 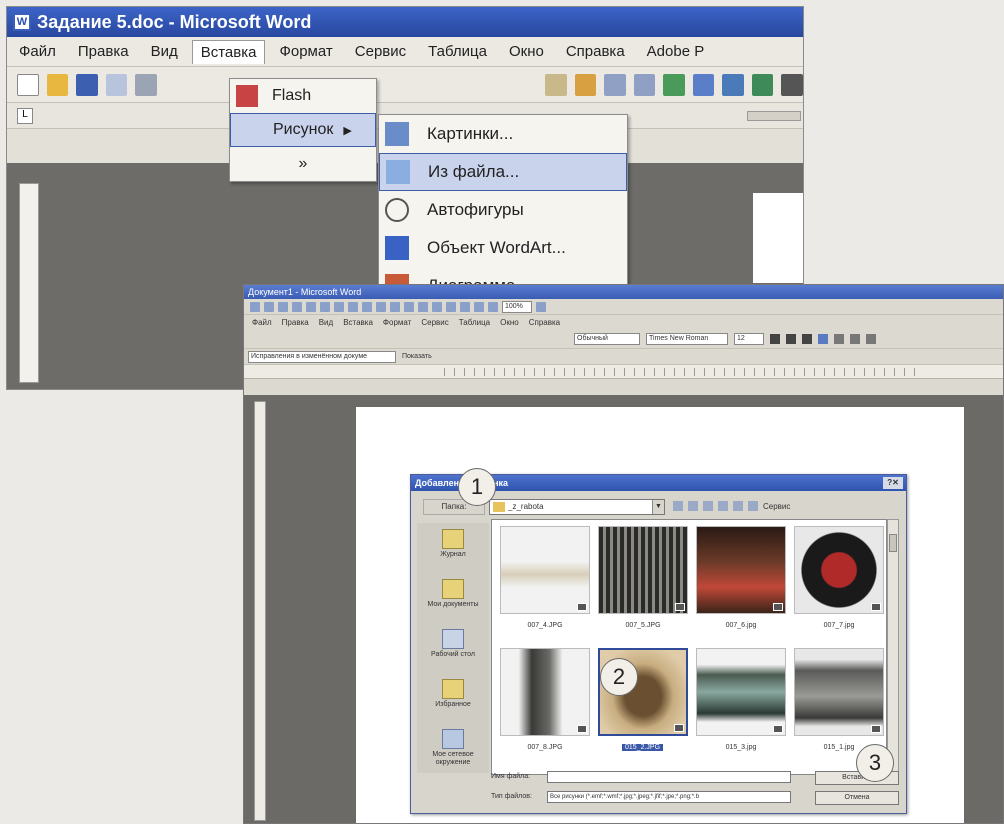 What do you see at coordinates (303, 164) in the screenshot?
I see `menu-expand-chevron-icon: »` at bounding box center [303, 164].